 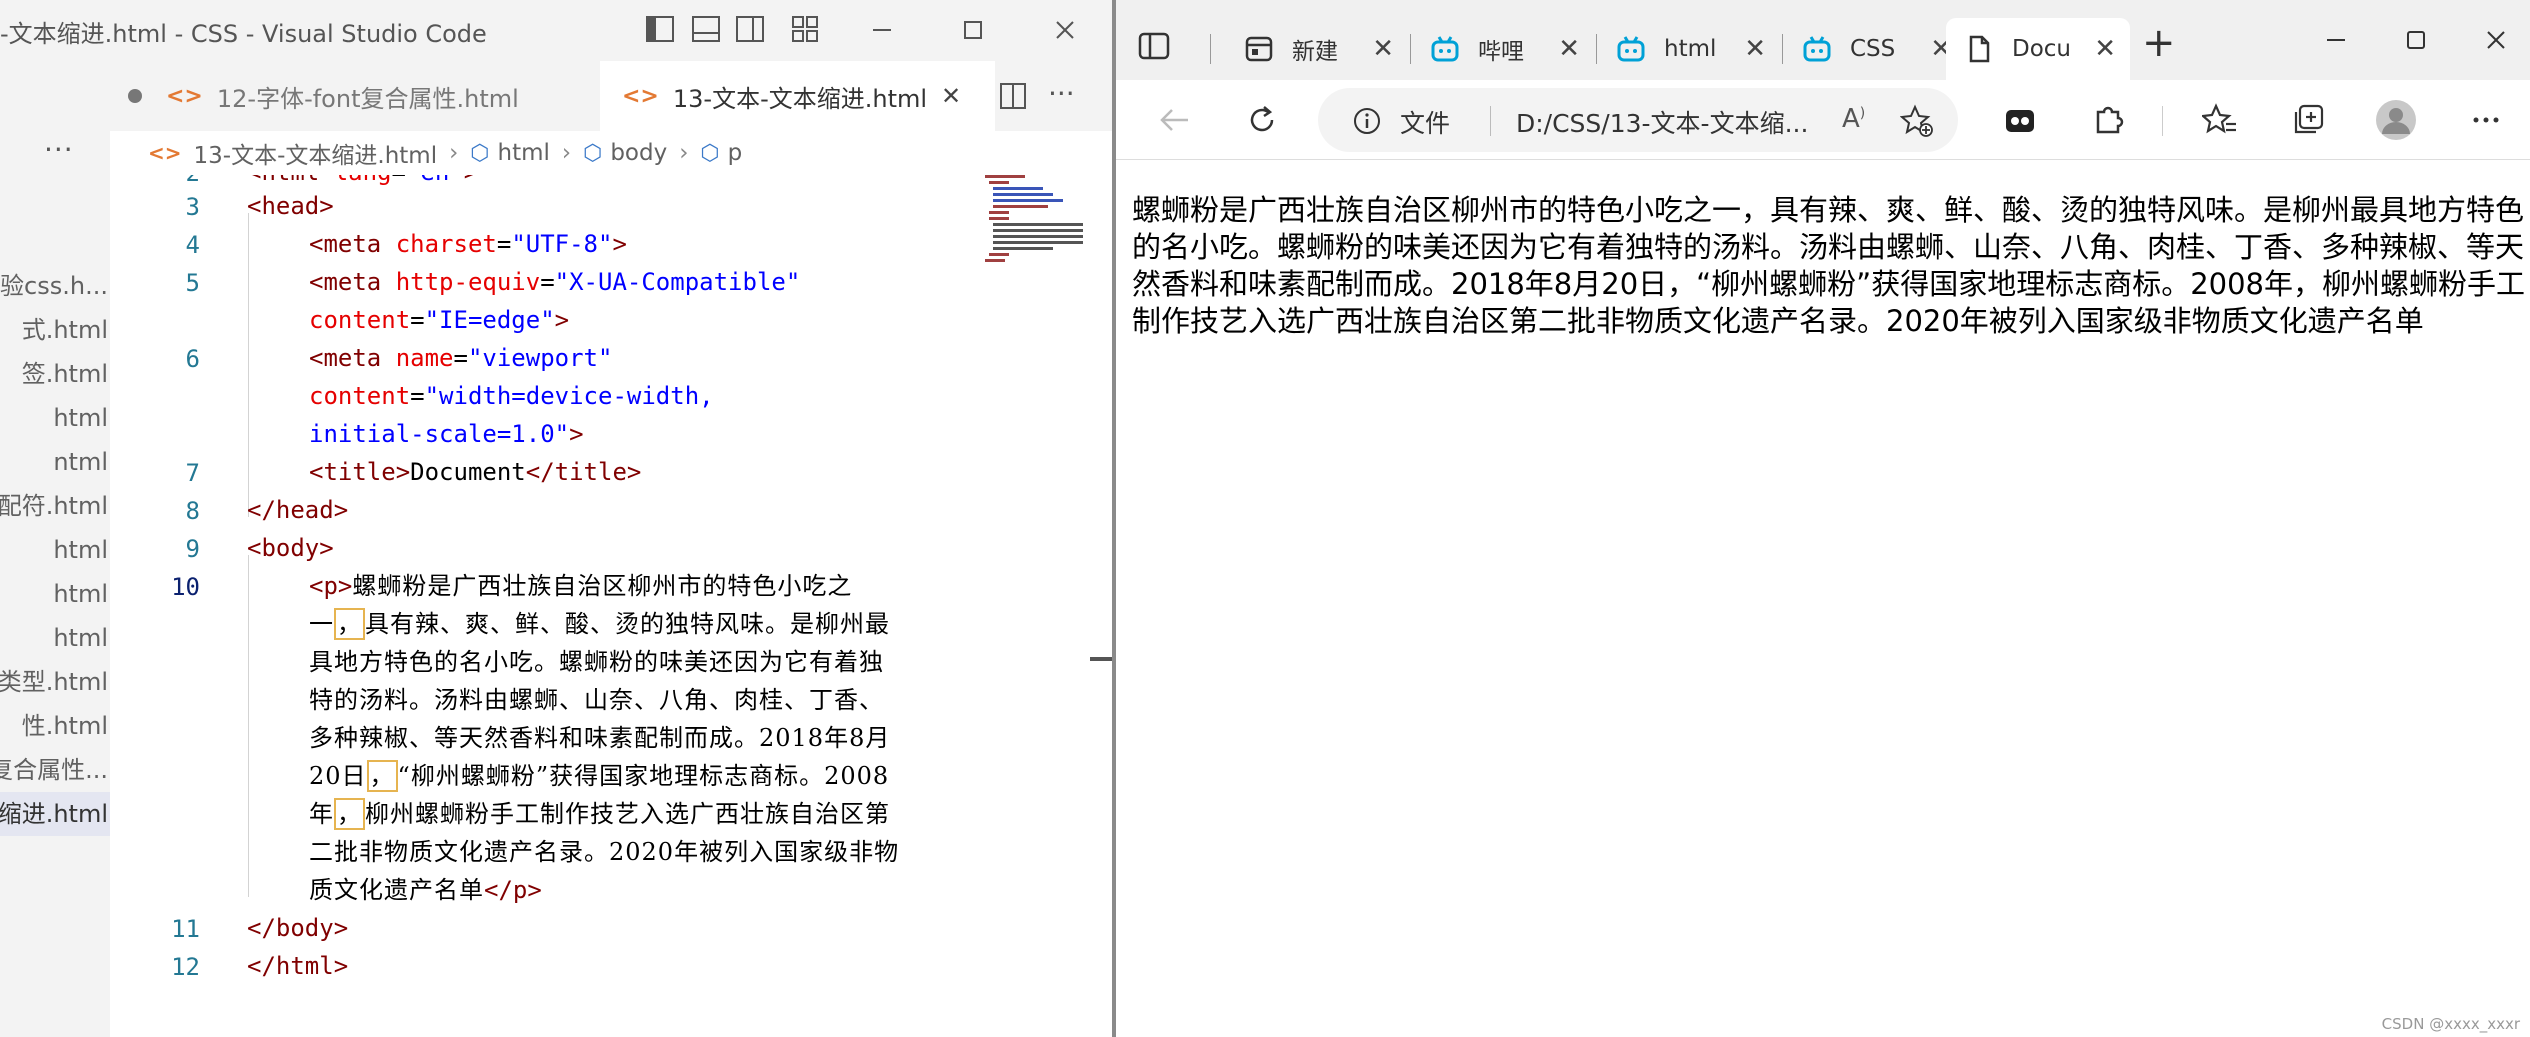 I want to click on info-icon, so click(x=1367, y=123).